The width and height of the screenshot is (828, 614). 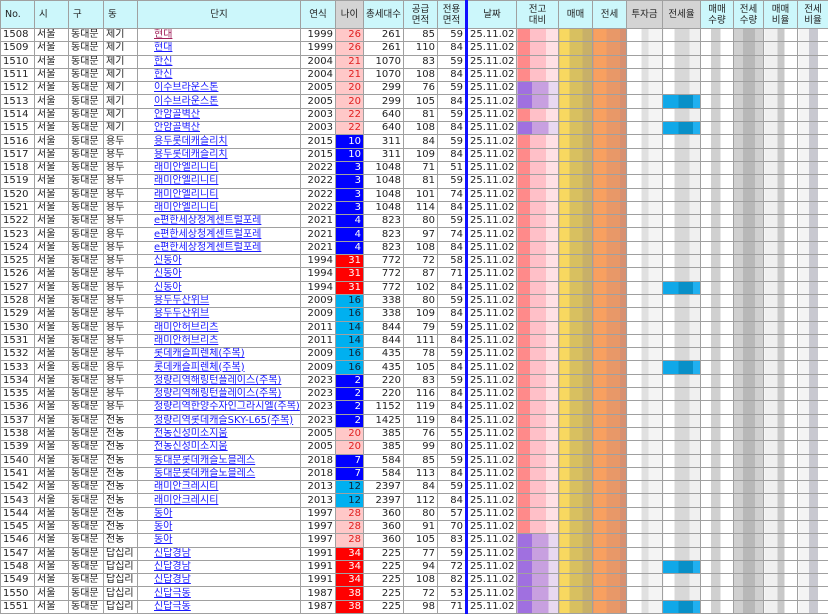 I want to click on cell-age: 28, so click(x=350, y=513).